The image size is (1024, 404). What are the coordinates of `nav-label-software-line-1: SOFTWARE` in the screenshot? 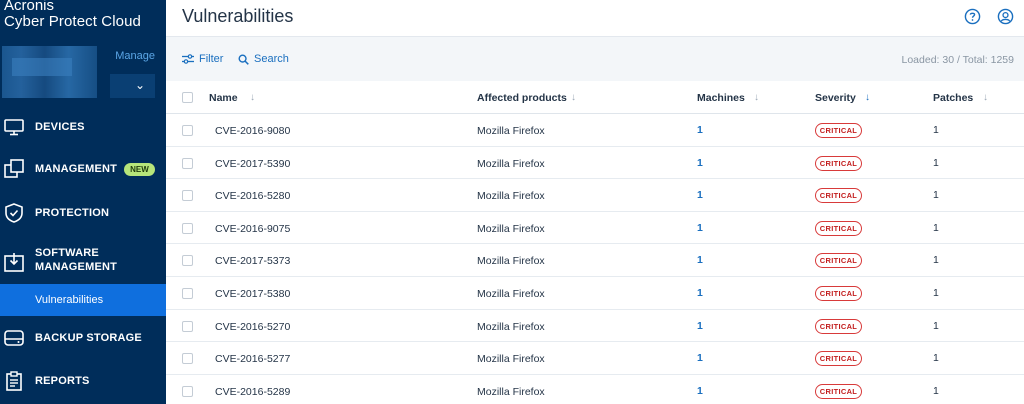 It's located at (67, 253).